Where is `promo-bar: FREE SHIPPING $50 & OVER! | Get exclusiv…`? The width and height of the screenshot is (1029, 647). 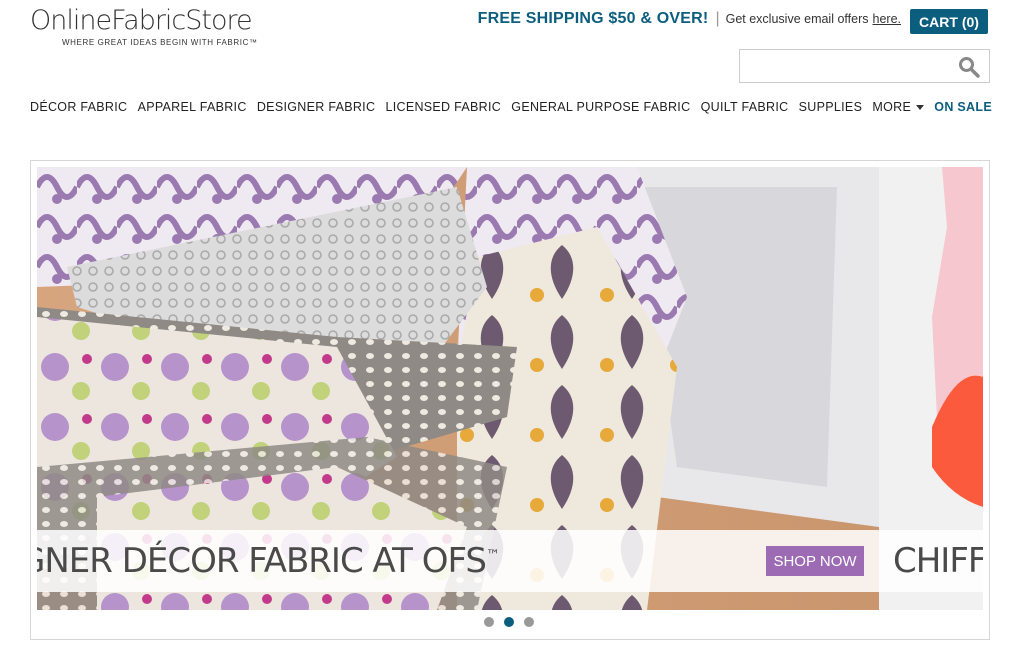
promo-bar: FREE SHIPPING $50 & OVER! | Get exclusiv… is located at coordinates (689, 19).